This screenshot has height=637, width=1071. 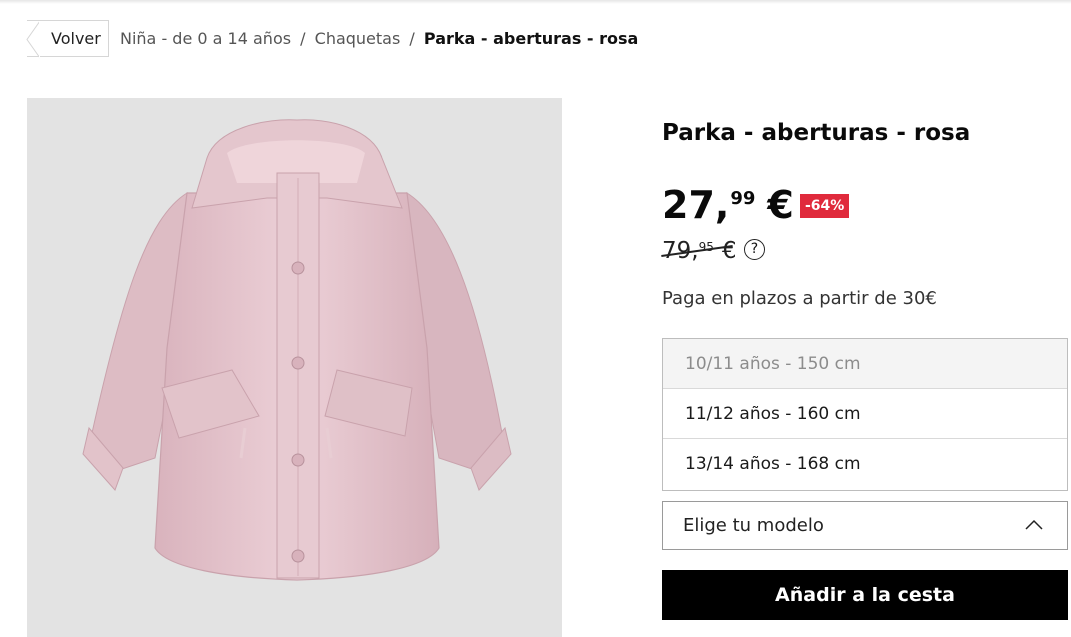 I want to click on breadcrumb-current: Parka - aberturas - rosa, so click(x=531, y=38).